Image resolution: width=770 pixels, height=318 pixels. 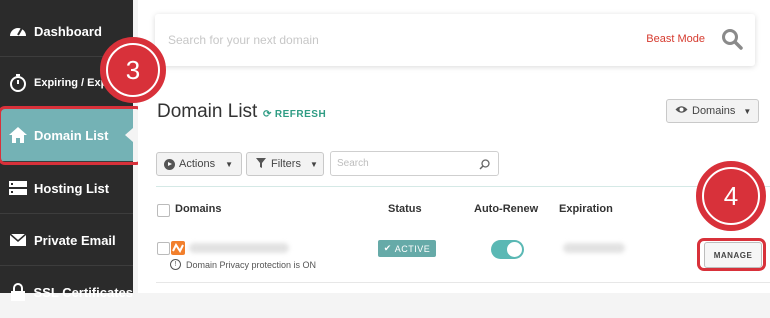 What do you see at coordinates (18, 188) in the screenshot?
I see `server-icon` at bounding box center [18, 188].